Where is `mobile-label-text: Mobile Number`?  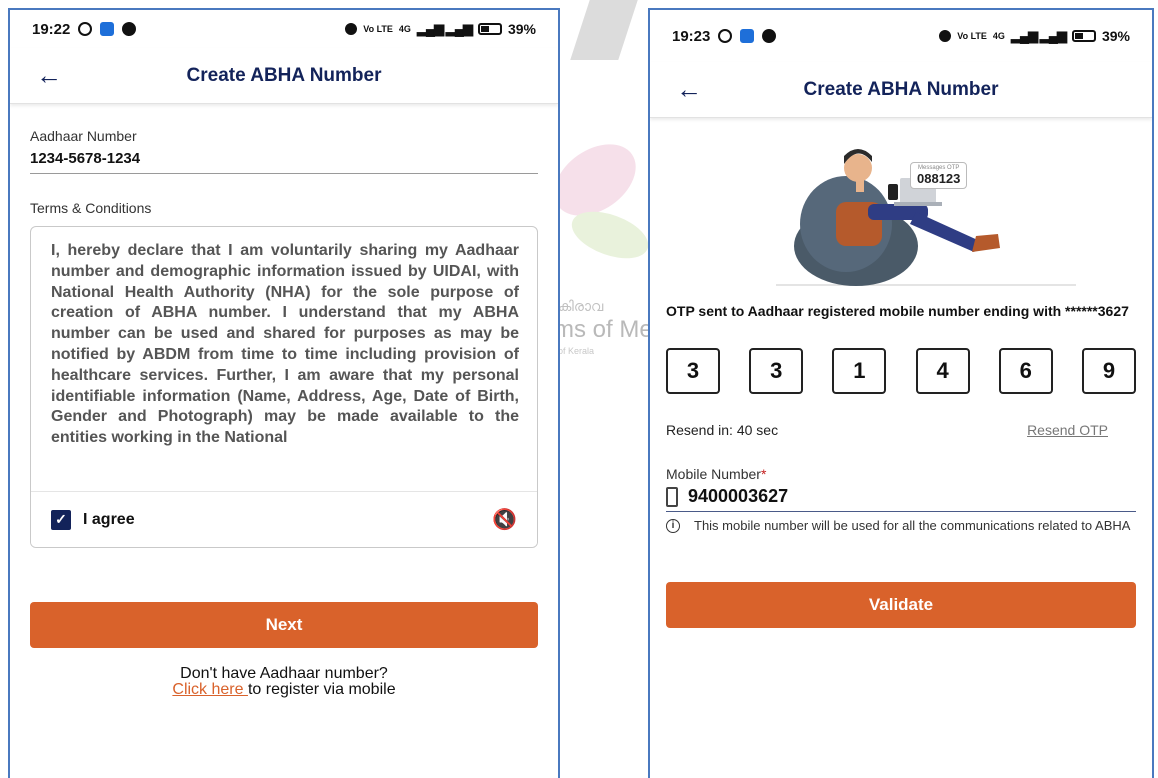
mobile-label-text: Mobile Number is located at coordinates (713, 474).